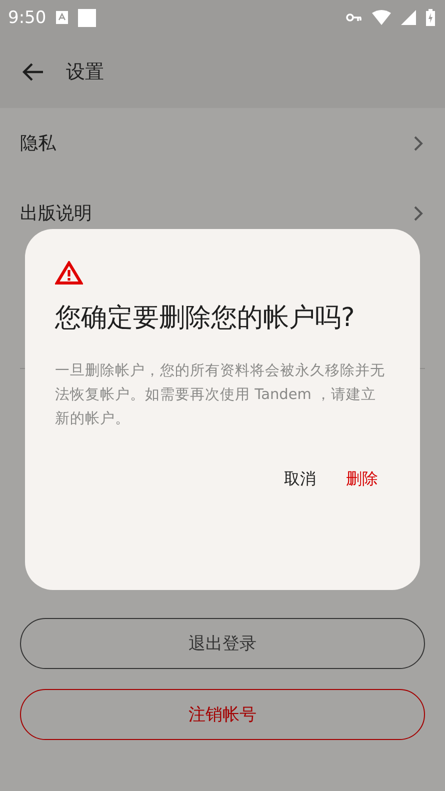  I want to click on settings-item: 出版说明, so click(222, 213).